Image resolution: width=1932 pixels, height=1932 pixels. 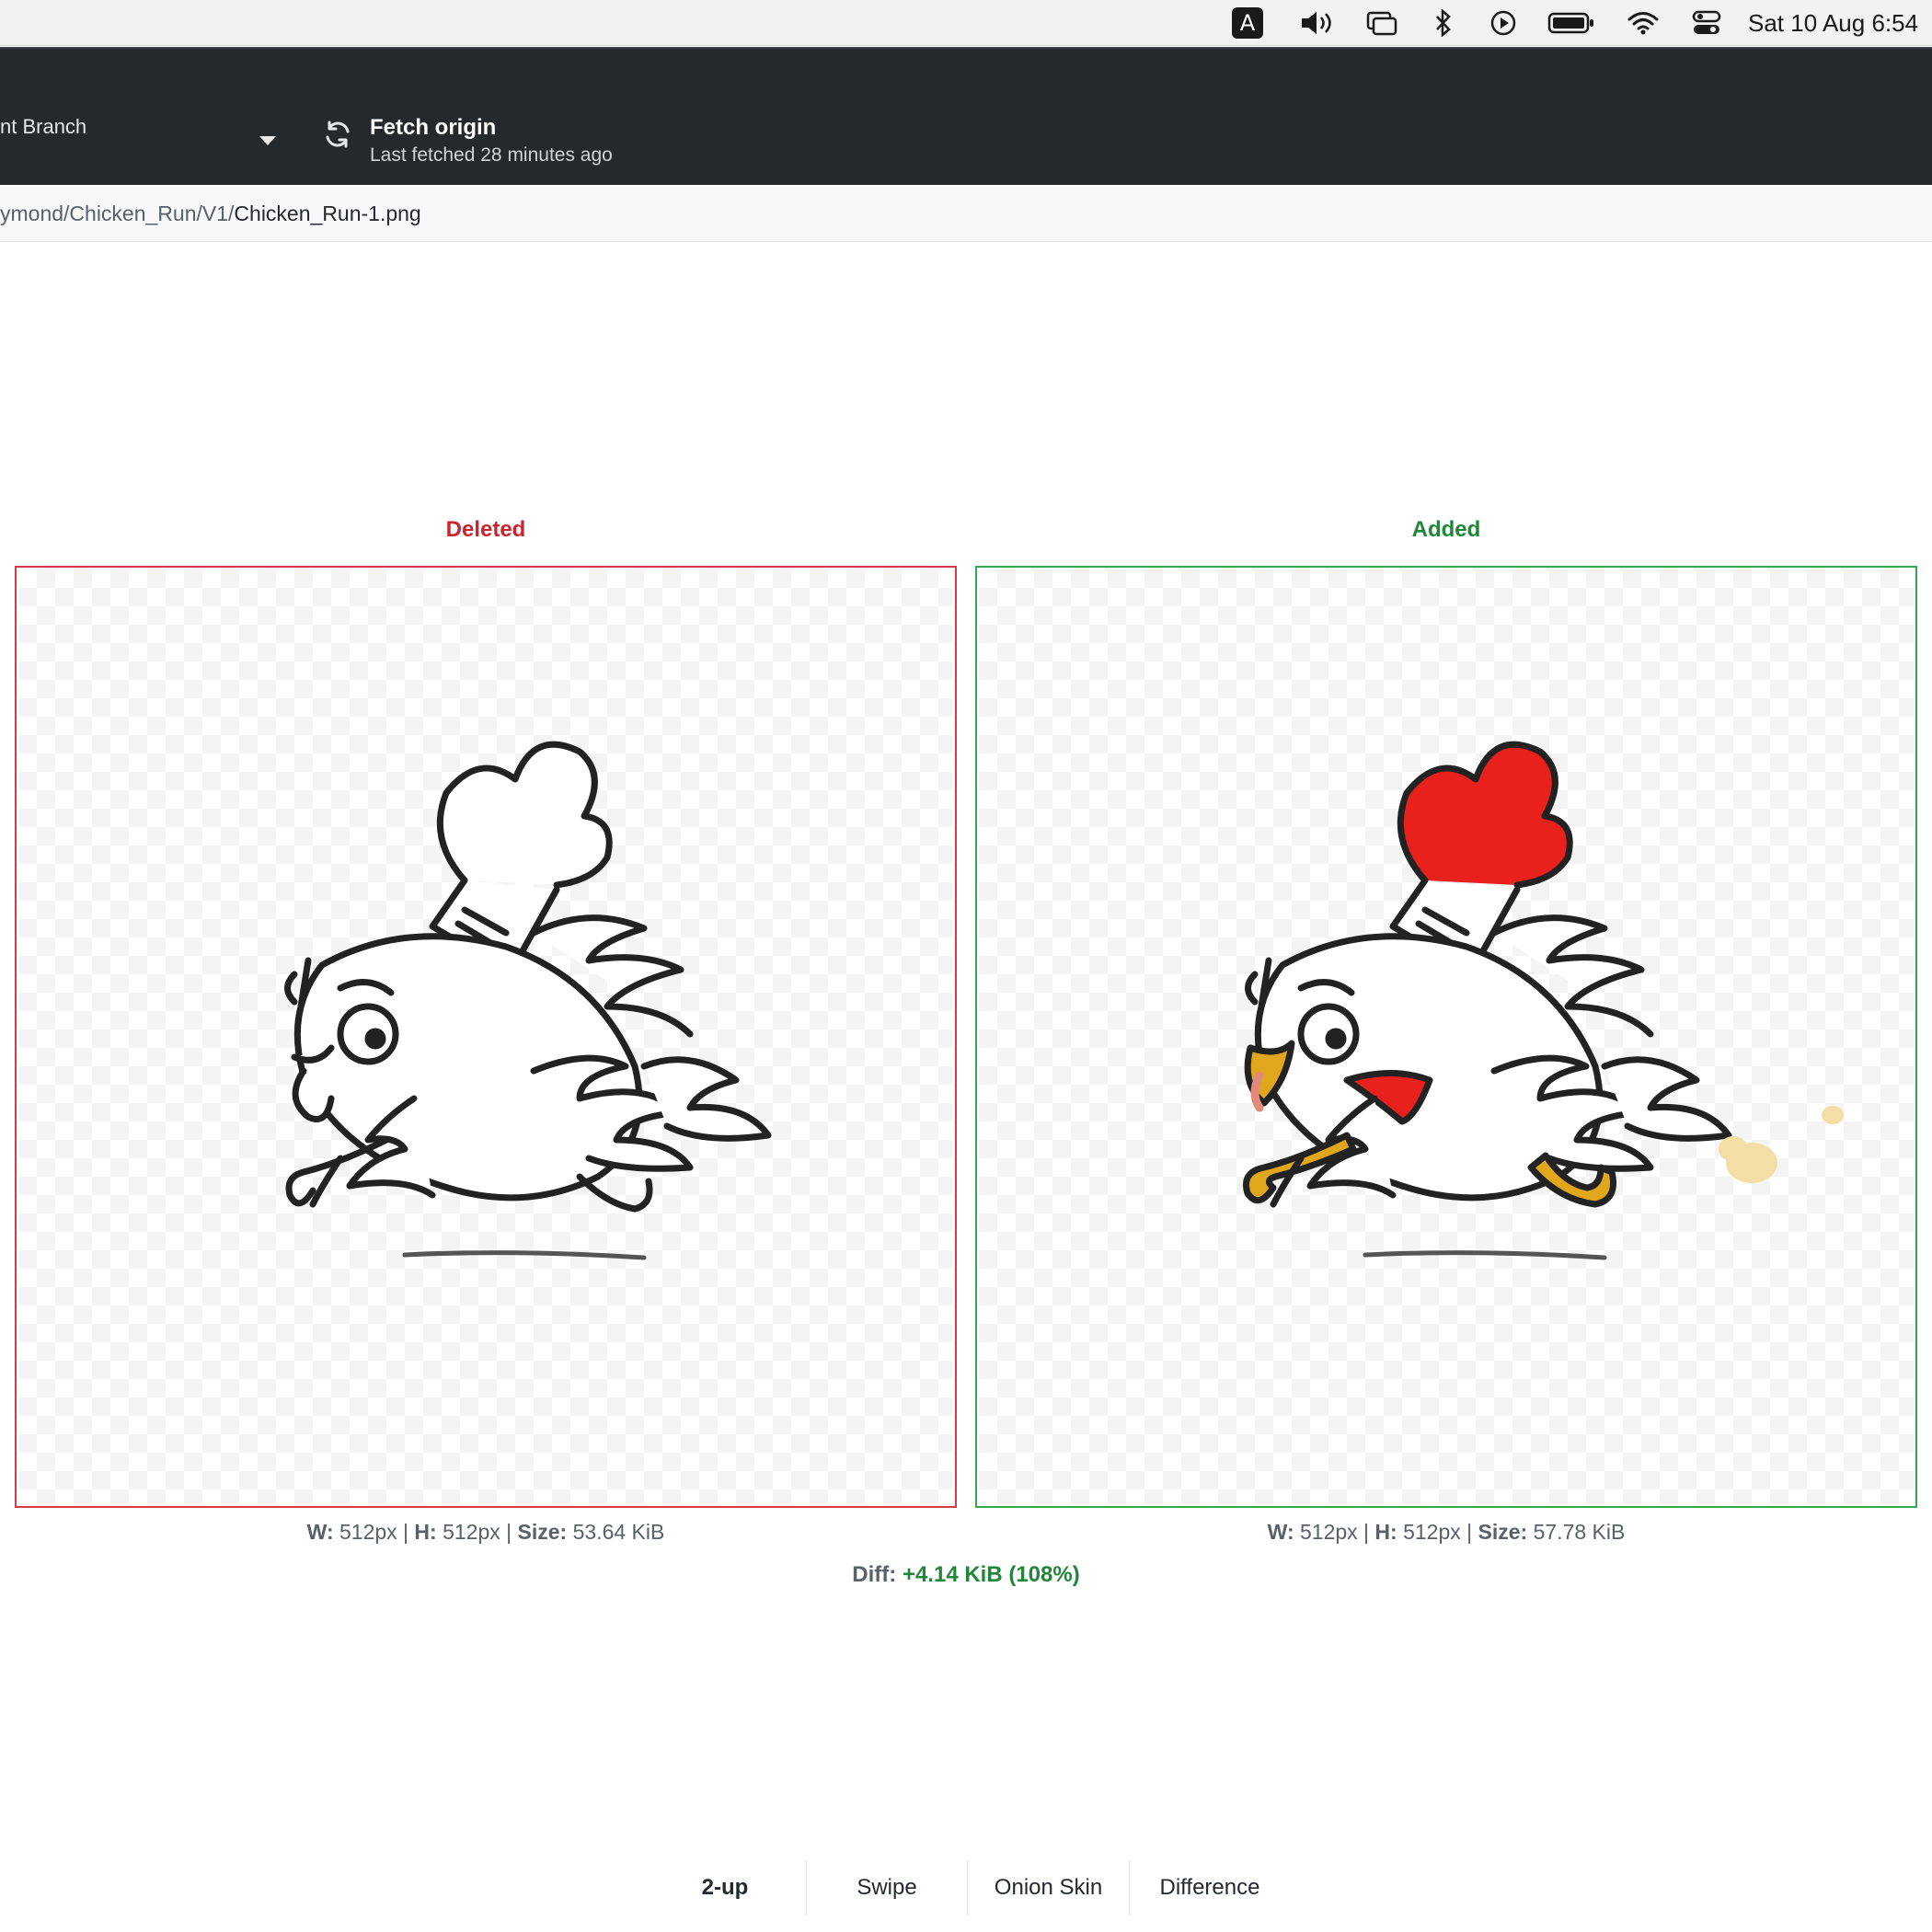 I want to click on file-directory: ymond/Chicken_Run/V1/, so click(x=117, y=213).